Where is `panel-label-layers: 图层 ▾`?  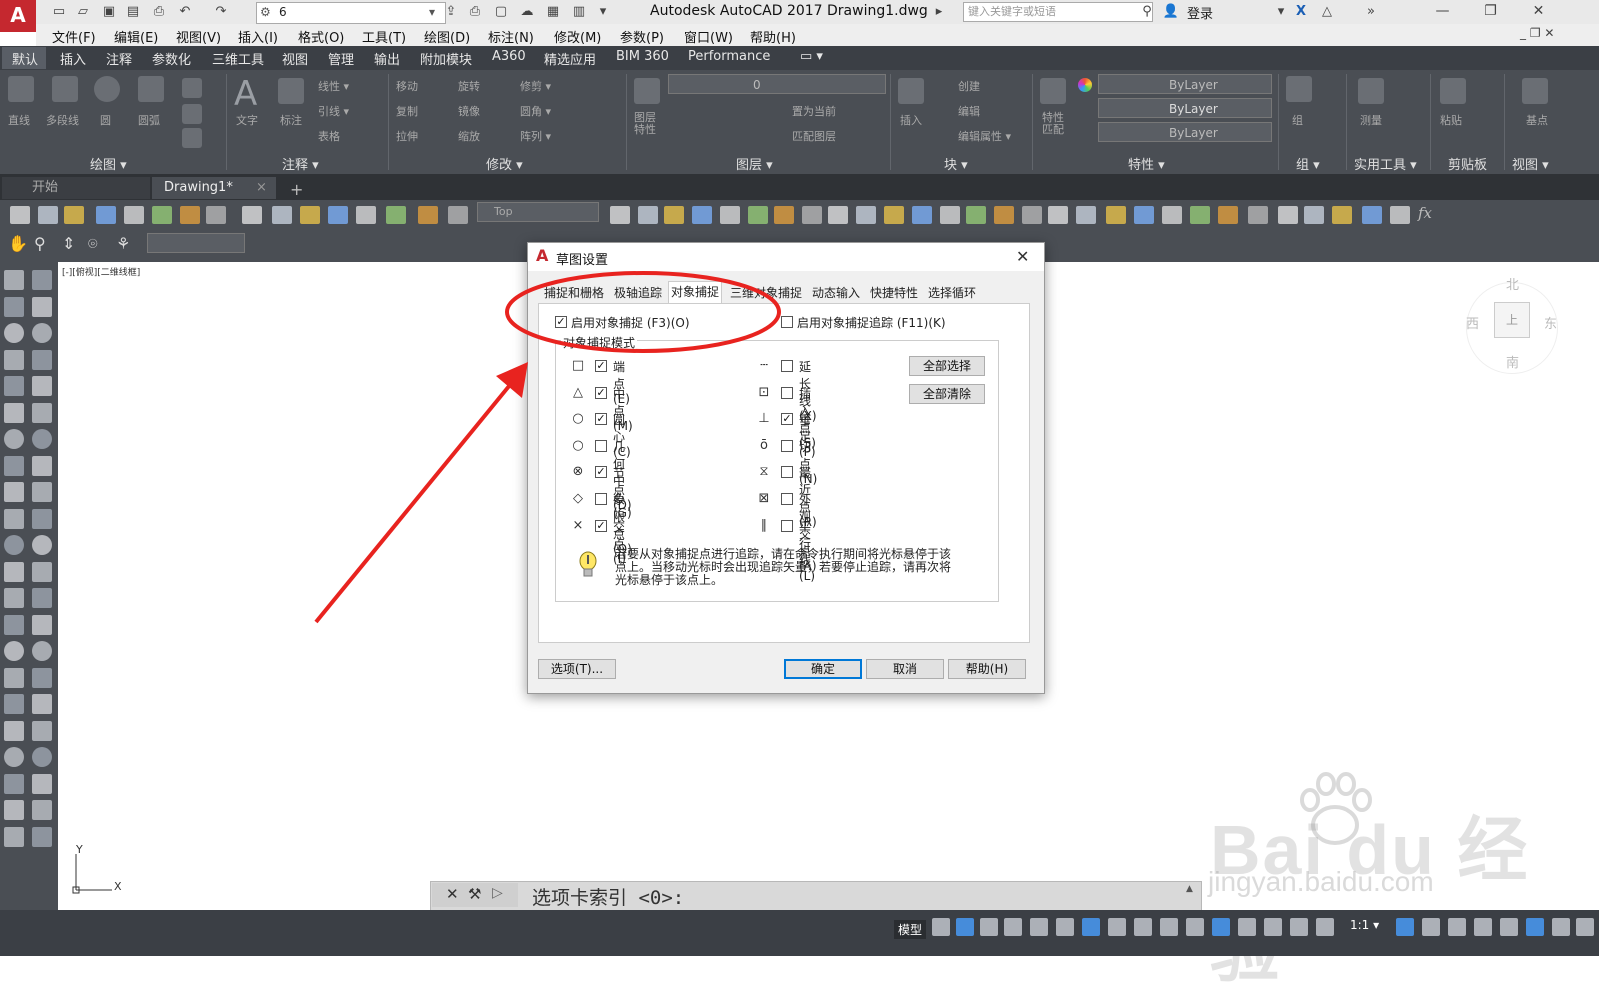
panel-label-layers: 图层 ▾ is located at coordinates (754, 163).